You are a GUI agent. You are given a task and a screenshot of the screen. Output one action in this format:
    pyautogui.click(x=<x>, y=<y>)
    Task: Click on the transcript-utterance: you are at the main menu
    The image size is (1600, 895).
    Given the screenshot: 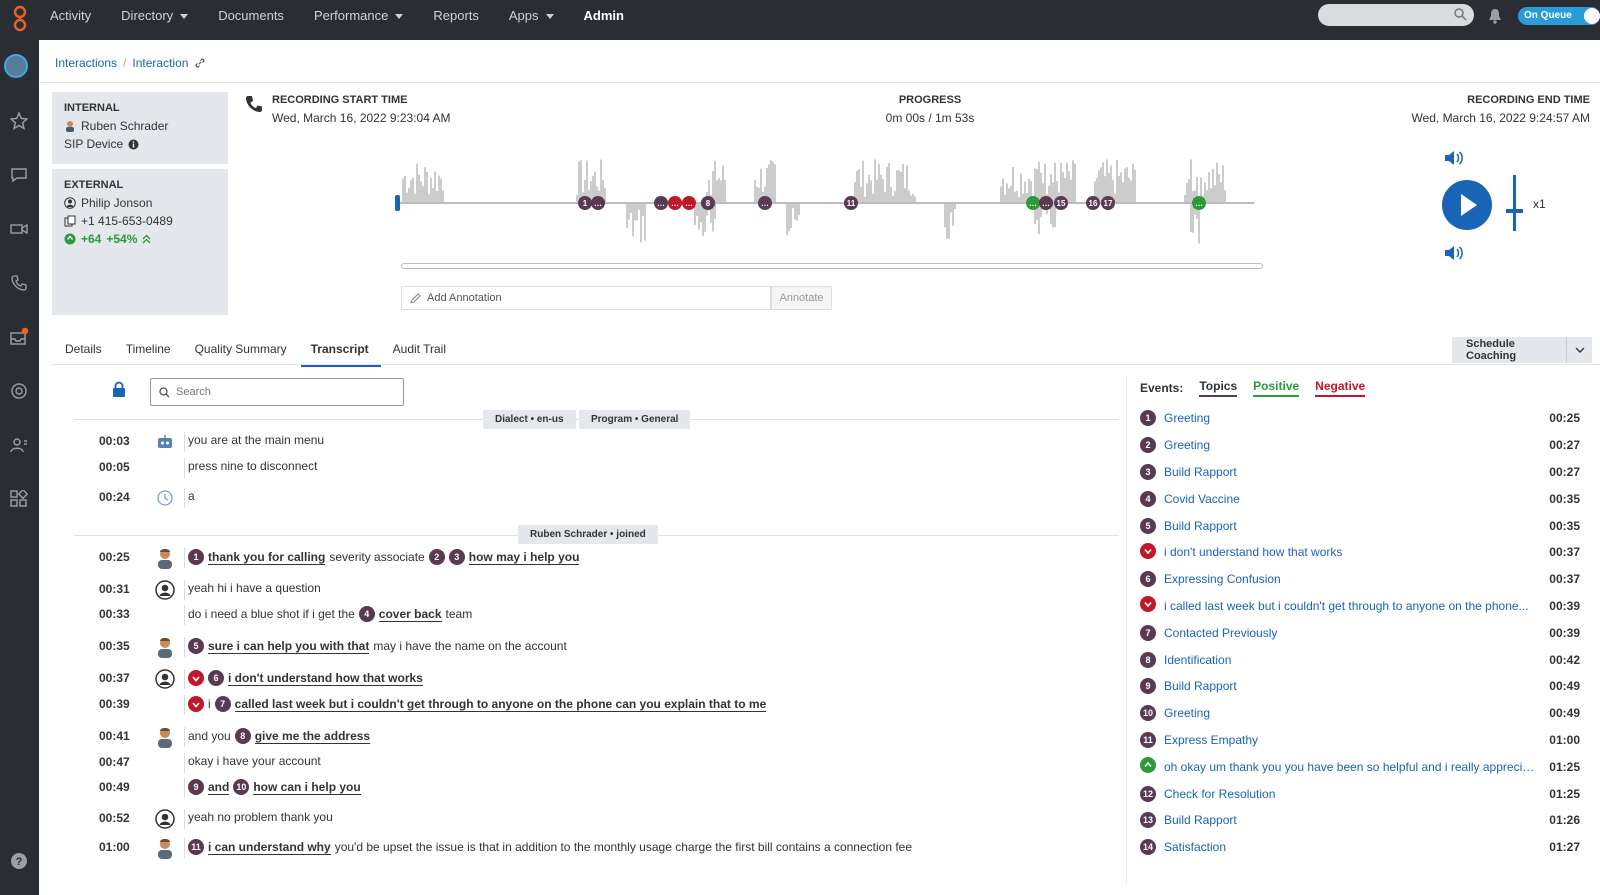 What is the action you would take?
    pyautogui.click(x=256, y=440)
    